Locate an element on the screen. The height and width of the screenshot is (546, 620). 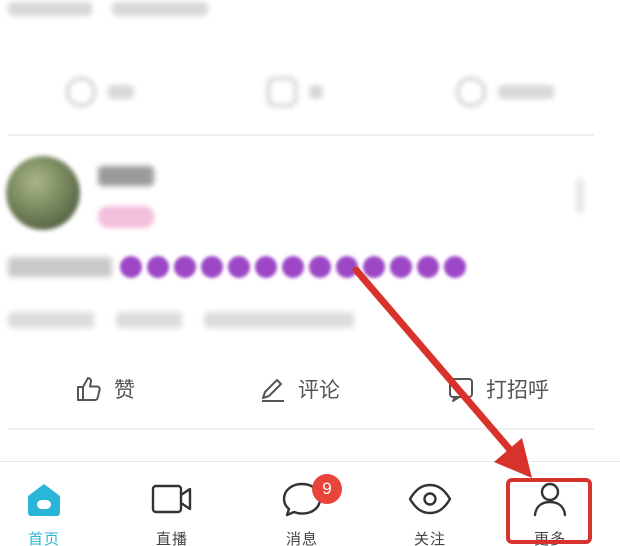
tab-label-more: 更多 is located at coordinates (549, 538).